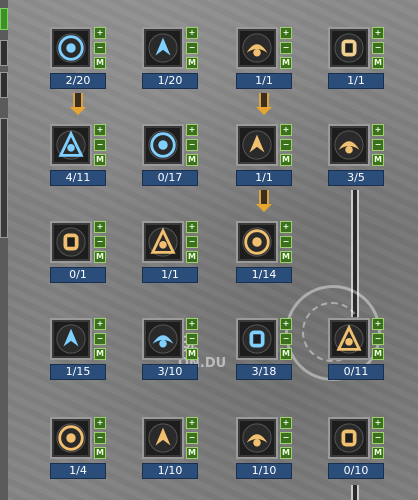  I want to click on aura-ring-icon, so click(71, 339).